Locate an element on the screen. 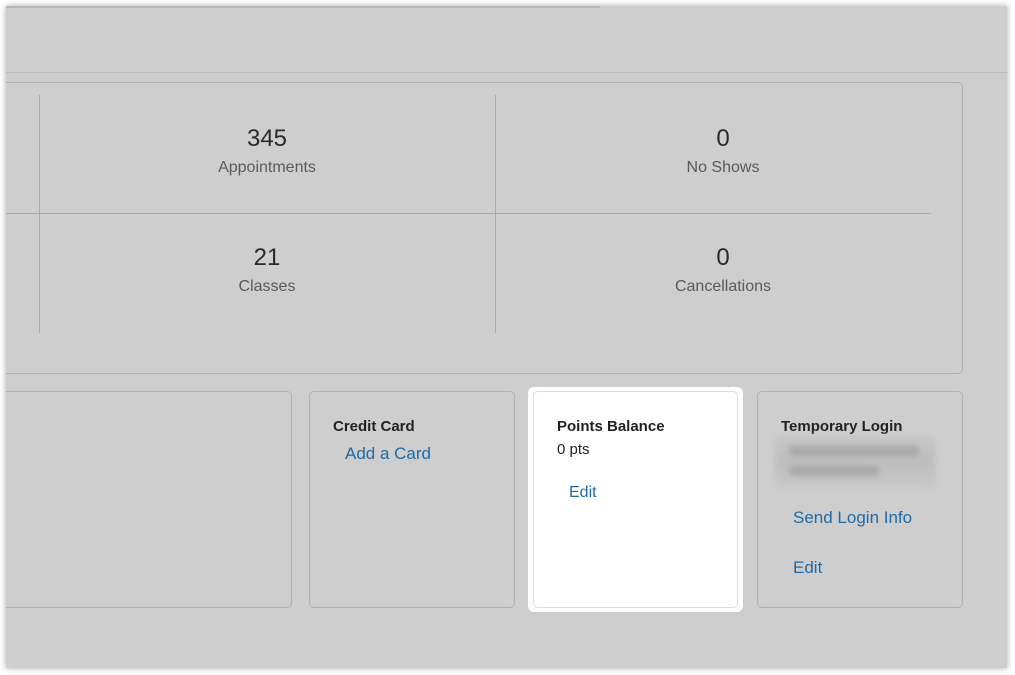  cancellations-count: 0 is located at coordinates (723, 257).